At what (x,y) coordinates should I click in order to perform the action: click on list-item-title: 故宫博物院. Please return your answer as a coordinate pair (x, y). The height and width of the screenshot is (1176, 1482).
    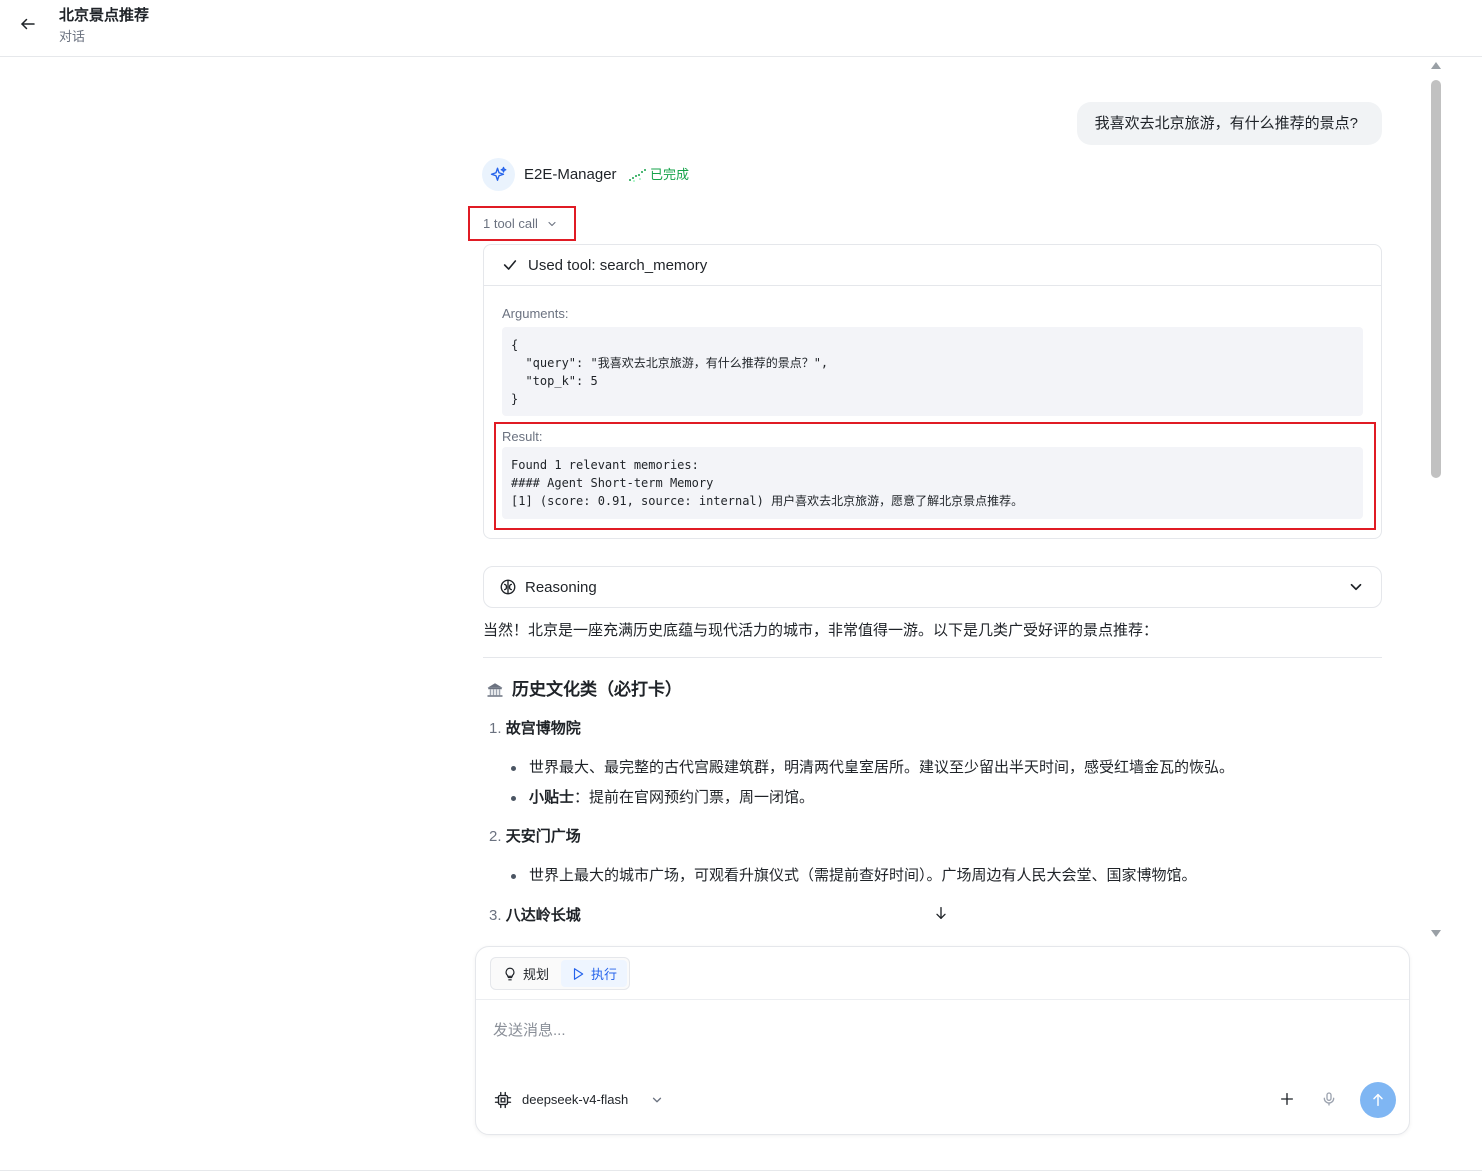
    Looking at the image, I should click on (543, 728).